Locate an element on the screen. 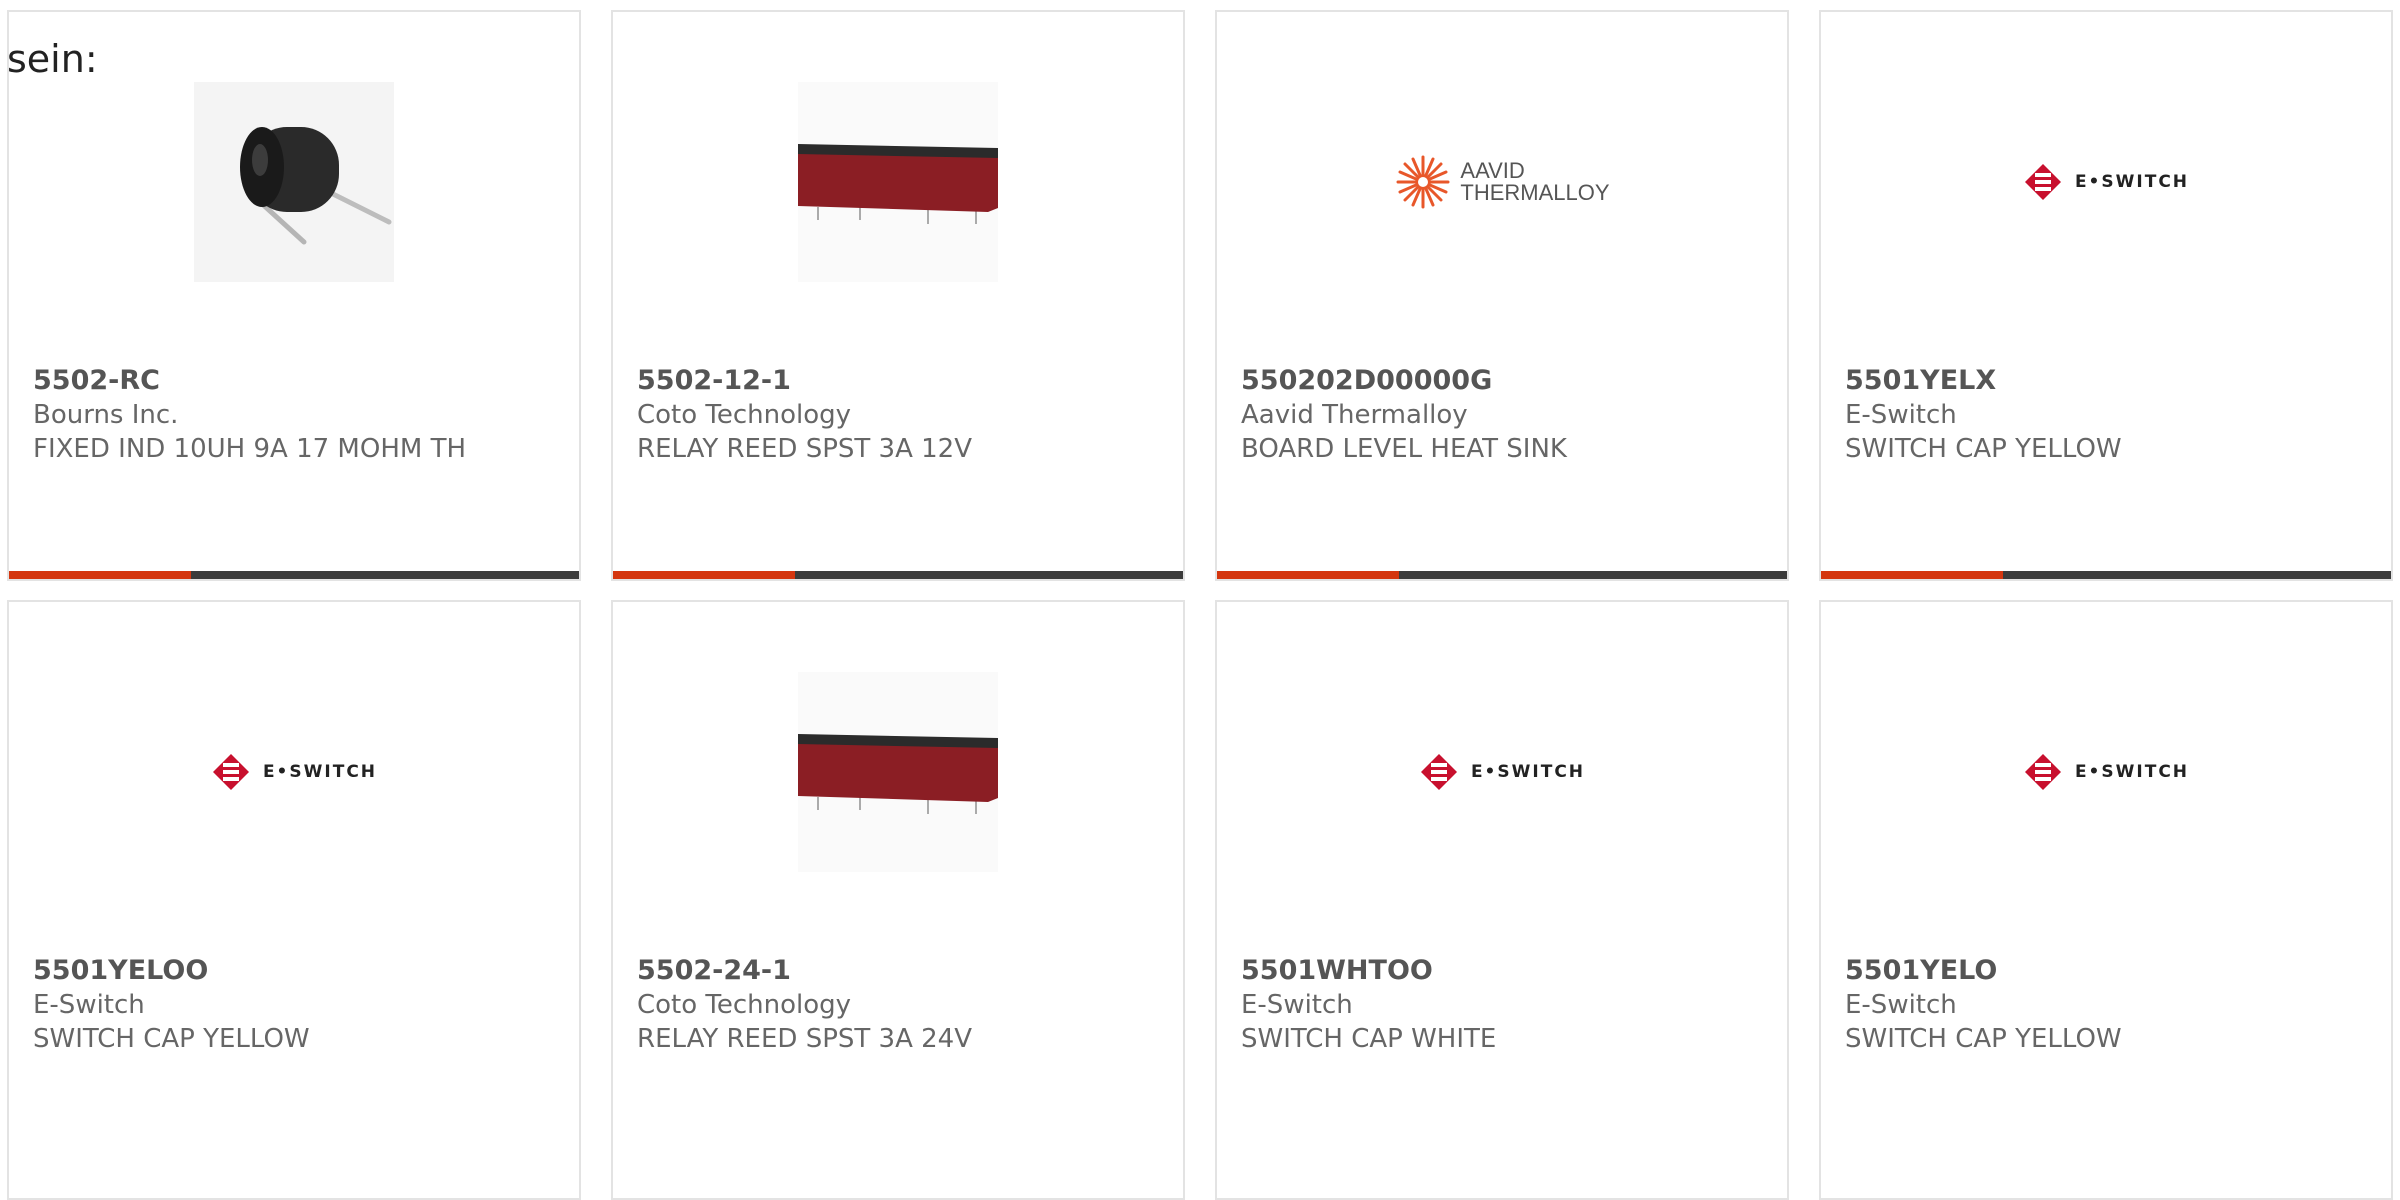  part-number: 5501WHTOO is located at coordinates (1509, 971).